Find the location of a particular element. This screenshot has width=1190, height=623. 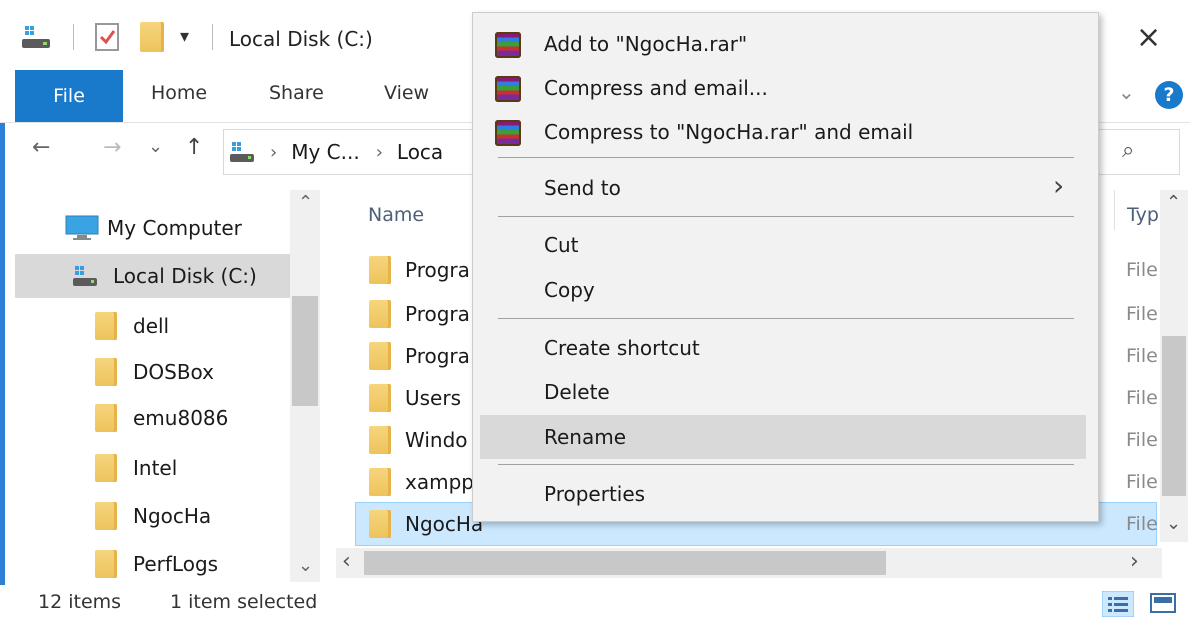

menu-item-label: Add to "NgocHa.rar" is located at coordinates (646, 44).